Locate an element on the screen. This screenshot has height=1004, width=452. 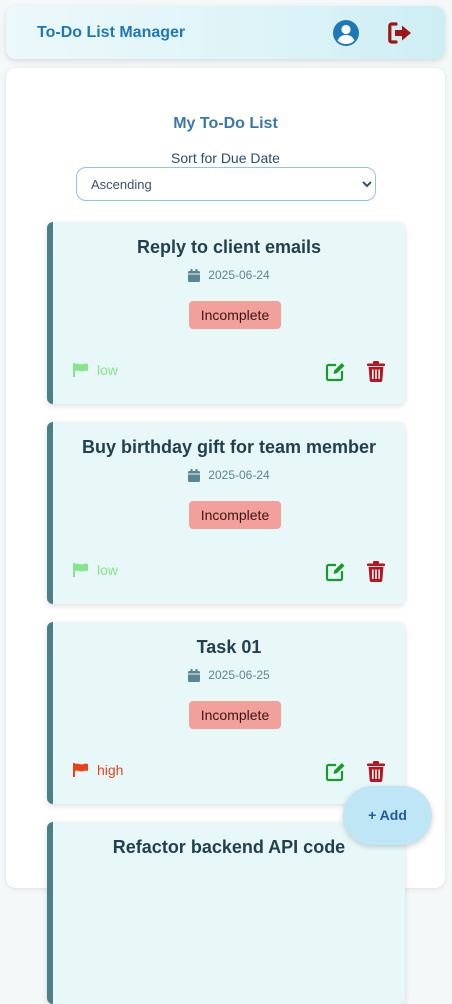
task-priority: high is located at coordinates (98, 770).